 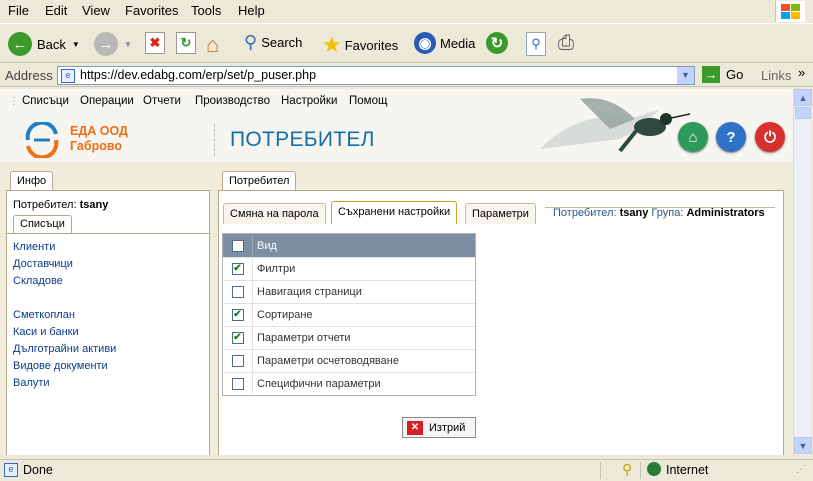 I want to click on app-home-button: ⌂, so click(x=693, y=137).